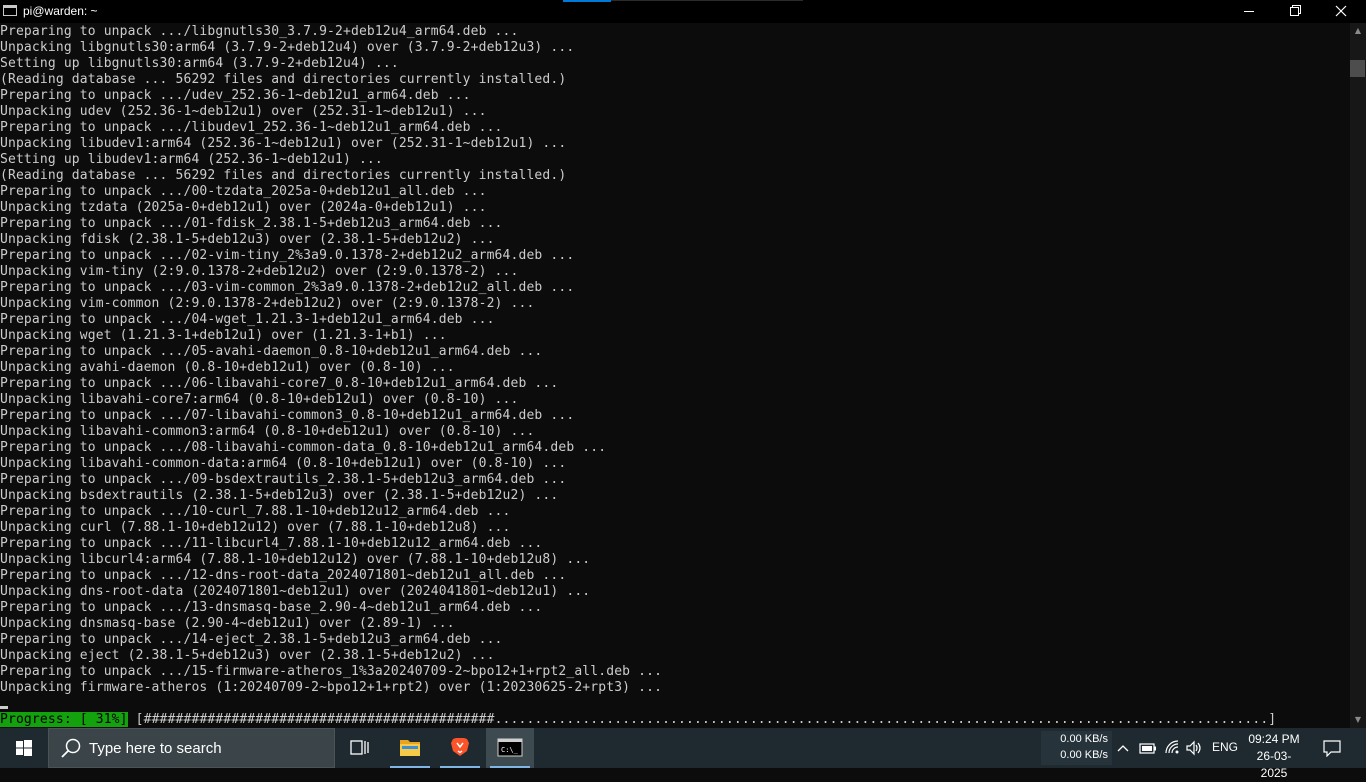 The height and width of the screenshot is (782, 1366). What do you see at coordinates (1084, 755) in the screenshot?
I see `download-speed: 0.00 KB/s` at bounding box center [1084, 755].